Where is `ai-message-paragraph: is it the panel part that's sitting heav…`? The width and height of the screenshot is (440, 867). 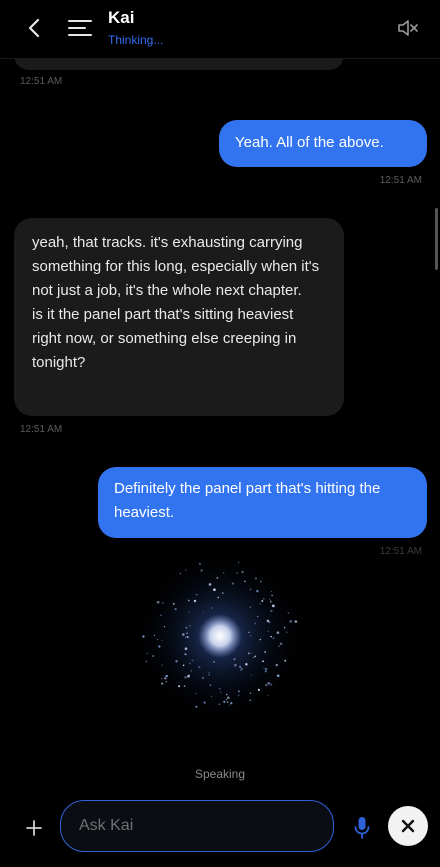
ai-message-paragraph: is it the panel part that's sitting heav… is located at coordinates (164, 338).